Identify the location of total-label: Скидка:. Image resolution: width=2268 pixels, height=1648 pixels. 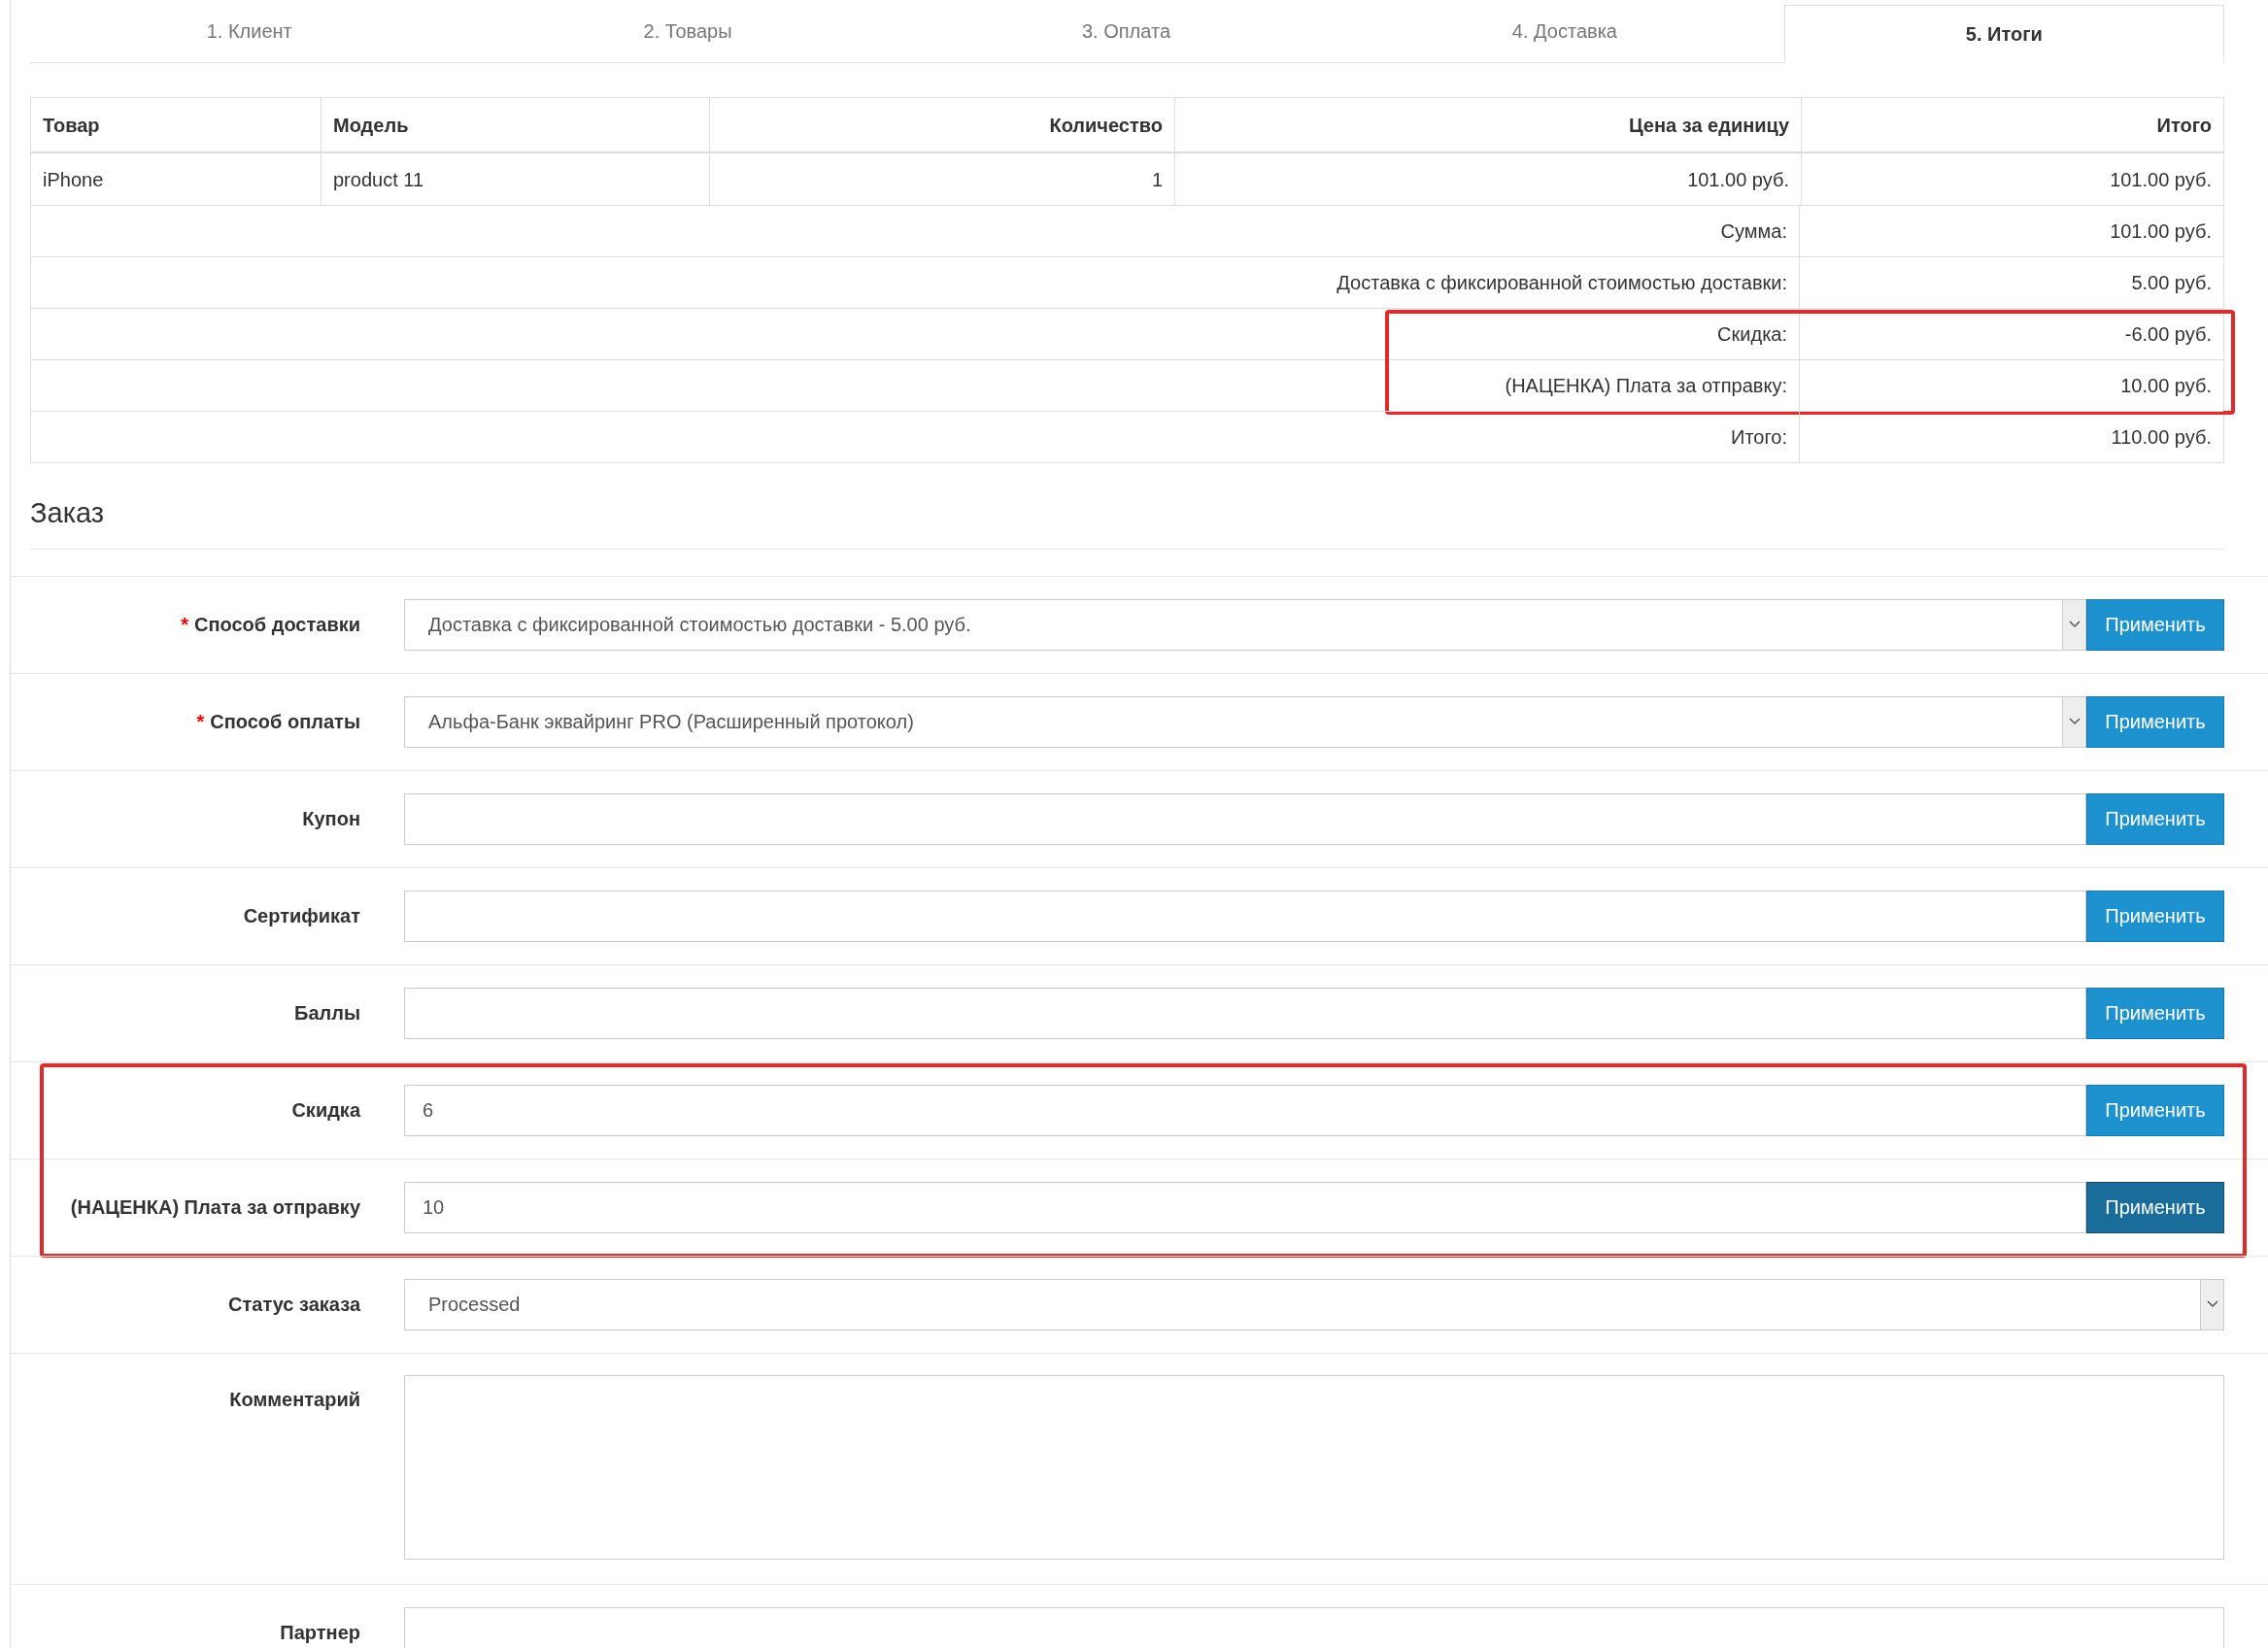
(1752, 334).